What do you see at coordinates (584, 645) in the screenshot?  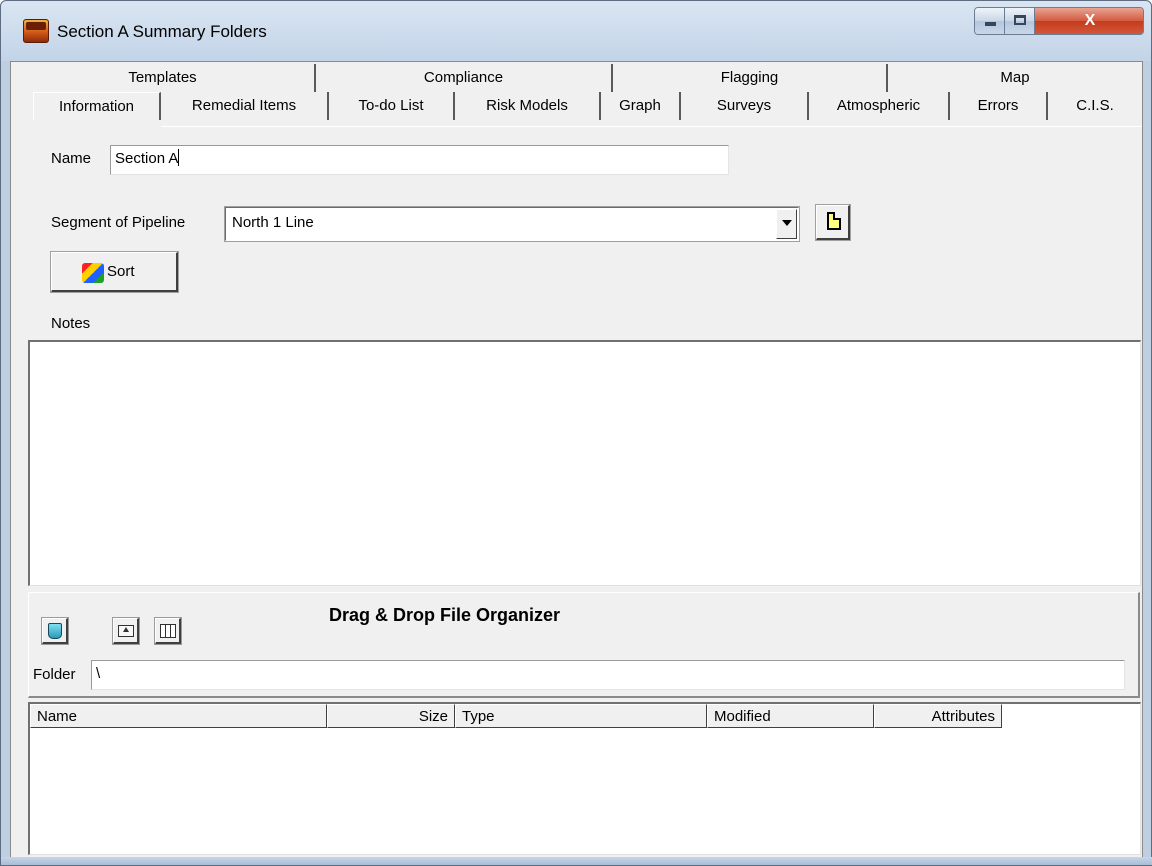 I see `file-organizer-panel: Drag & Drop File Organizer Folder \` at bounding box center [584, 645].